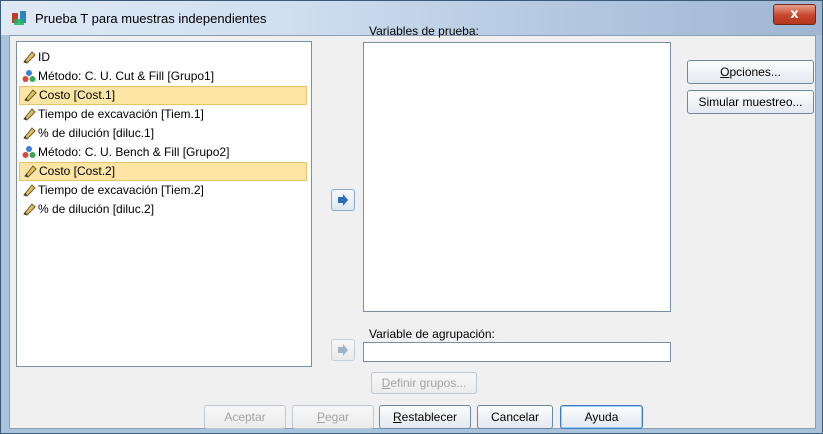 The height and width of the screenshot is (434, 823). I want to click on ok-button: Aceptar, so click(245, 417).